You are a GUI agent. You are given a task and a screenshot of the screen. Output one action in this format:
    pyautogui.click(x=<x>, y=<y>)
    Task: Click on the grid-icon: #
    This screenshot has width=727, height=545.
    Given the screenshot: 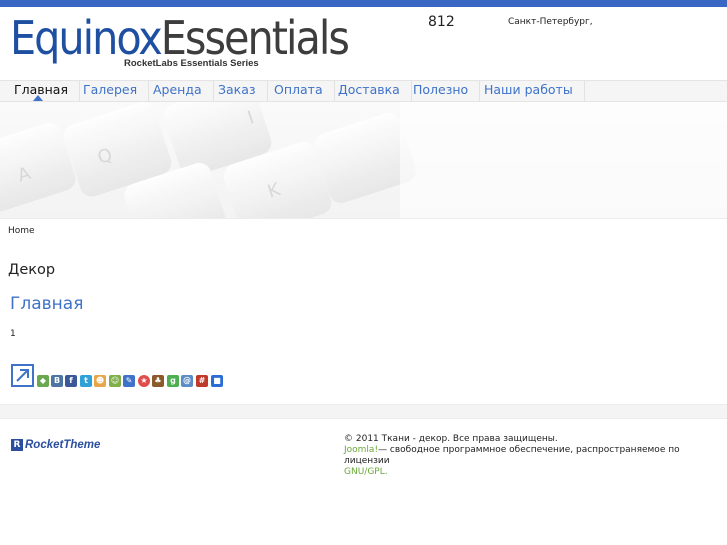 What is the action you would take?
    pyautogui.click(x=202, y=381)
    